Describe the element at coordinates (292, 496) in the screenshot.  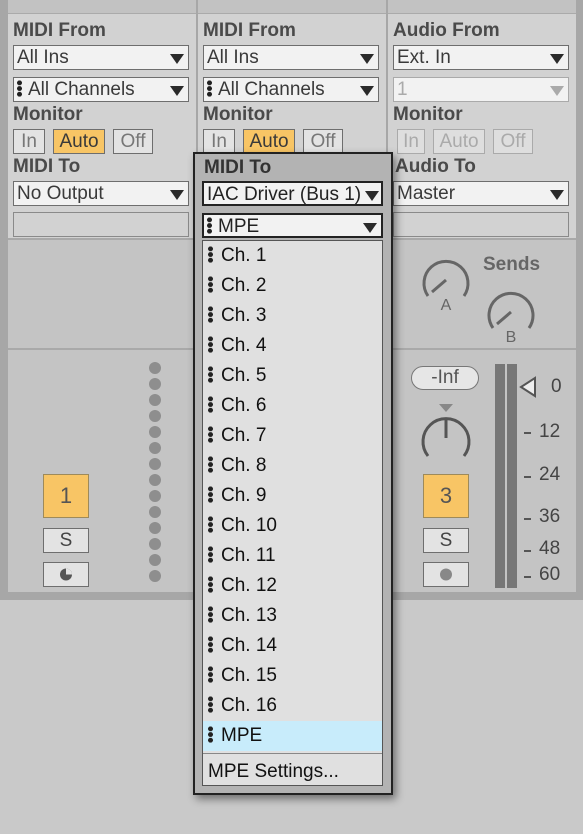
I see `menu-item-ch-9: Ch. 9` at that location.